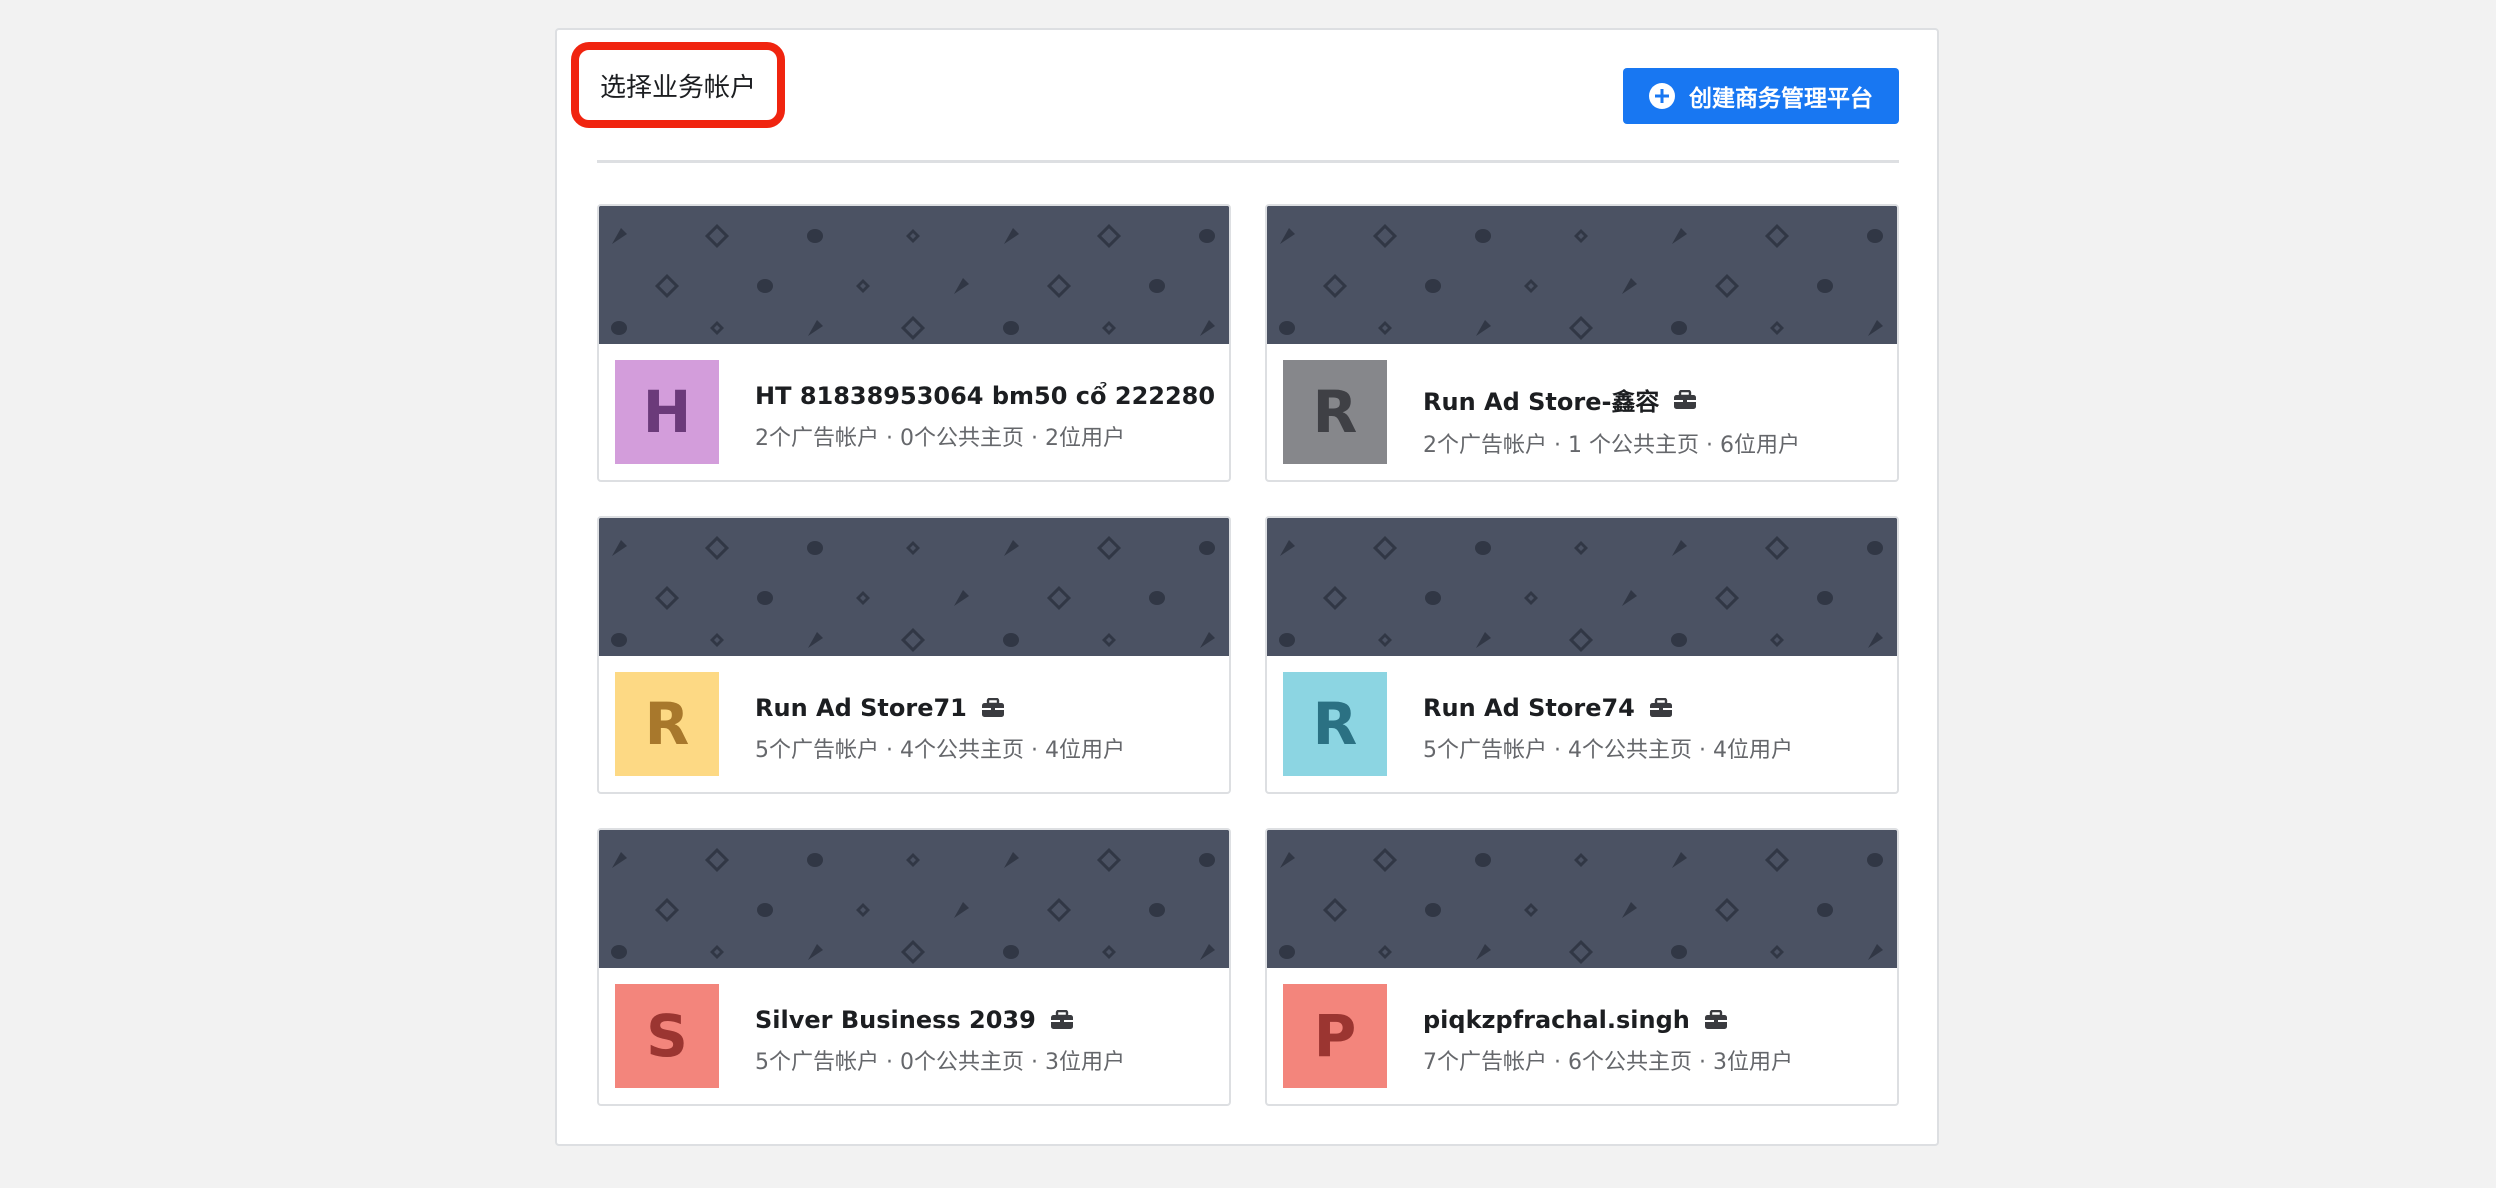 This screenshot has height=1188, width=2496. I want to click on create-business-manager-button: 创建商务管理平台, so click(1761, 96).